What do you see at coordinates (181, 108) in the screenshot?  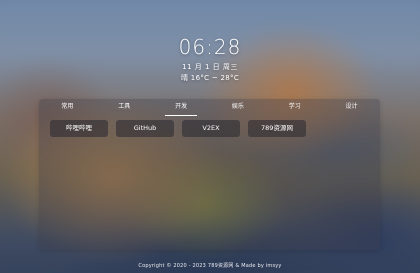 I see `tab-dev: 开发` at bounding box center [181, 108].